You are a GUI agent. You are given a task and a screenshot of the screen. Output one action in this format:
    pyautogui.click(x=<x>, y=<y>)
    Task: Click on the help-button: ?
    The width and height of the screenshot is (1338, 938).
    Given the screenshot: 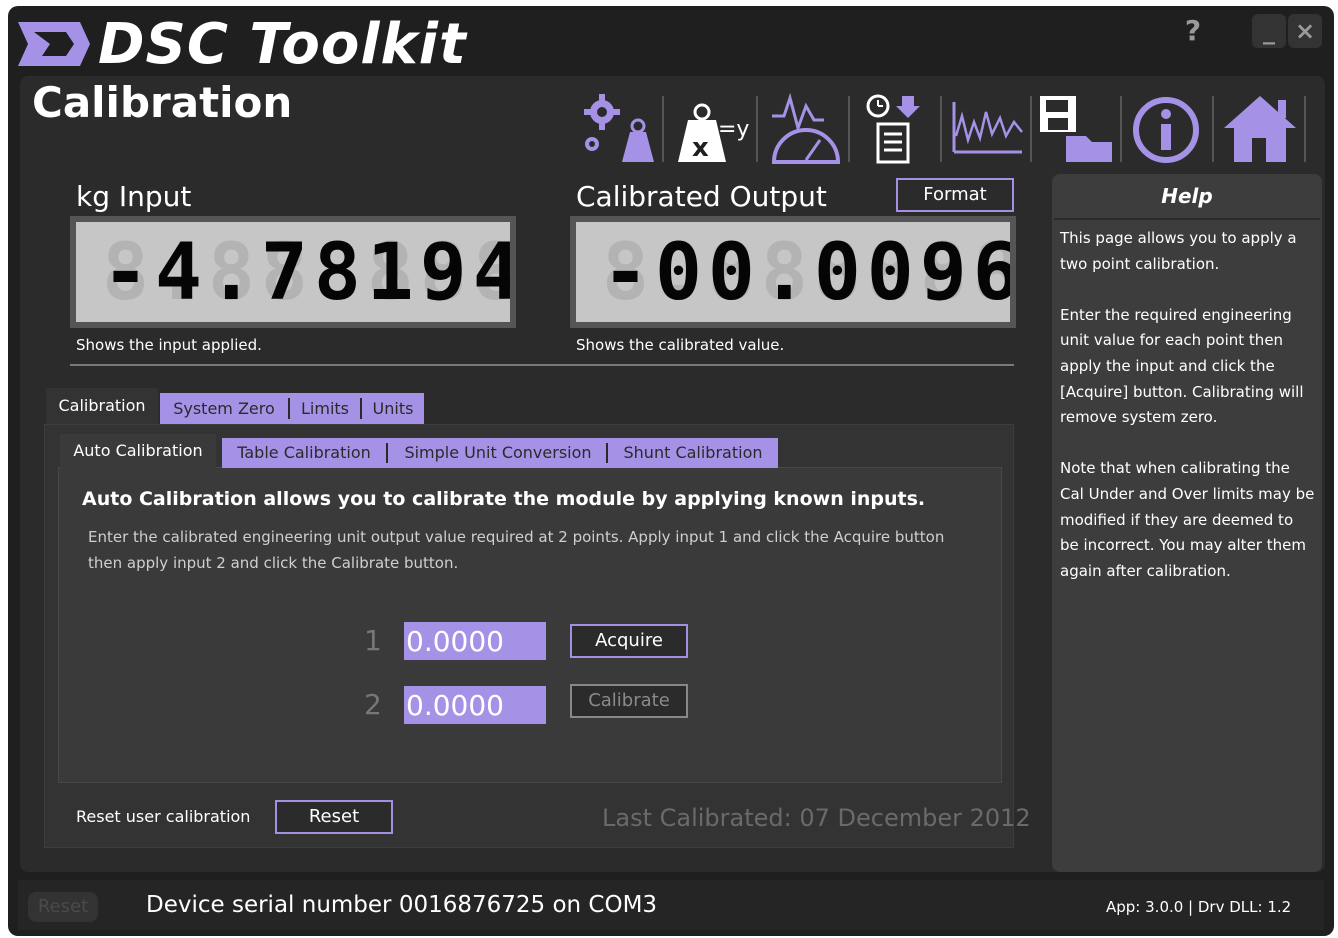 What is the action you would take?
    pyautogui.click(x=1193, y=31)
    